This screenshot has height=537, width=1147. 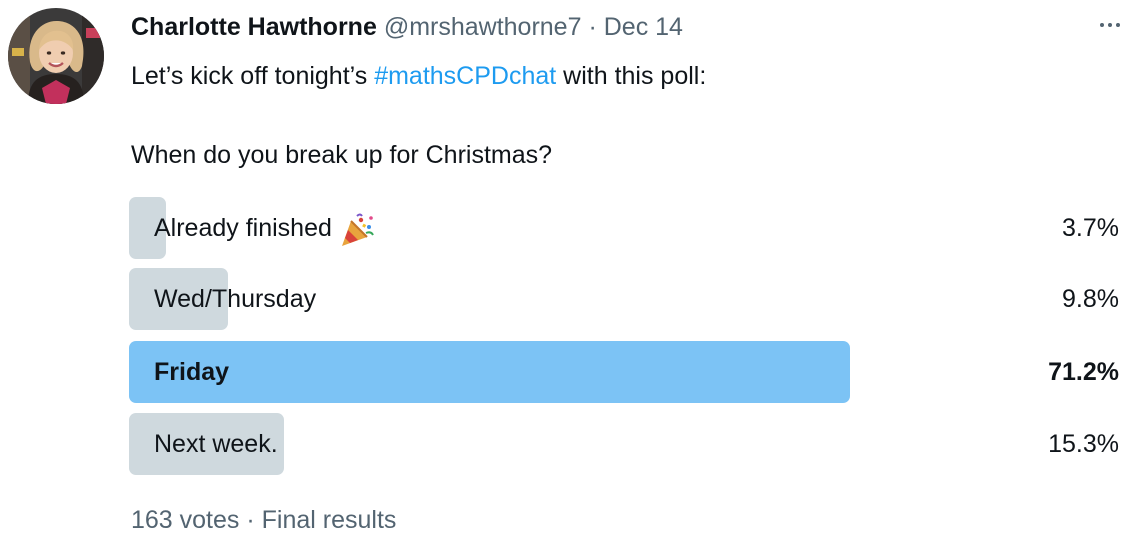 I want to click on author-name: Charlotte Hawthorne, so click(x=254, y=27).